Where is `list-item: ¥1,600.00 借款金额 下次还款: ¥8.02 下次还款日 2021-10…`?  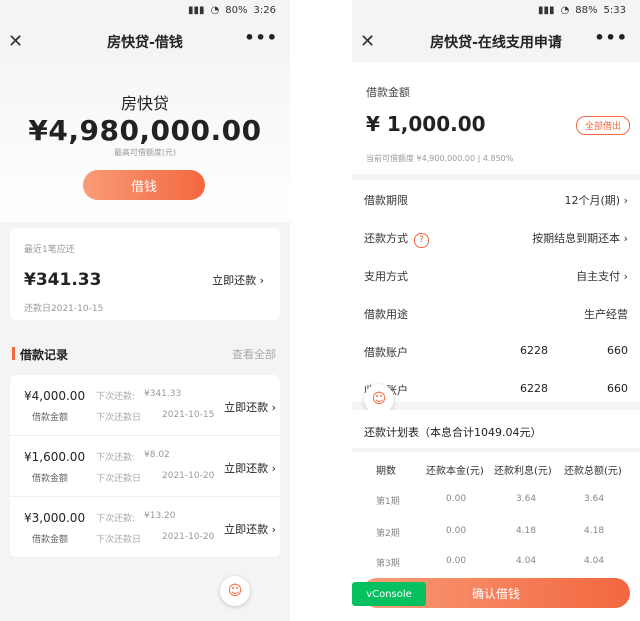 list-item: ¥1,600.00 借款金额 下次还款: ¥8.02 下次还款日 2021-10… is located at coordinates (145, 466).